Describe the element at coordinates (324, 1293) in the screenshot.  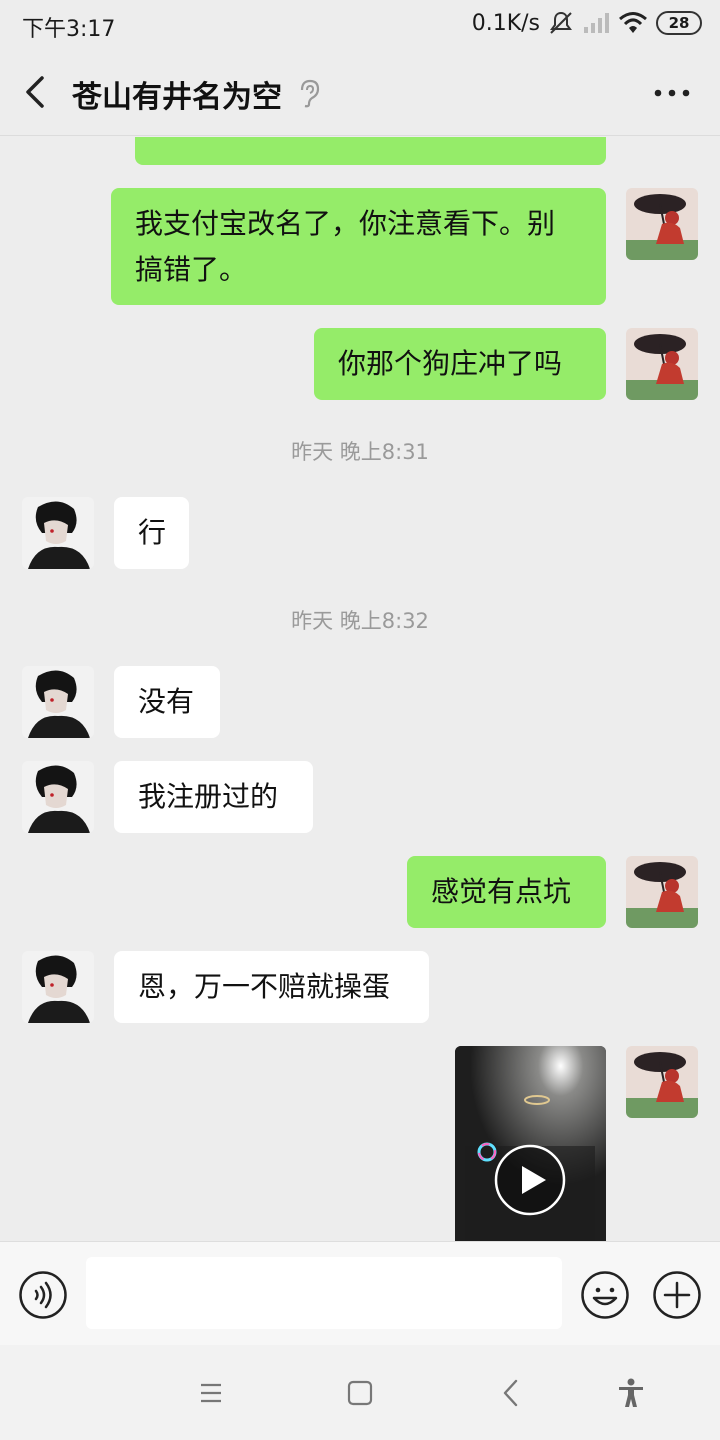
I see `message-input` at that location.